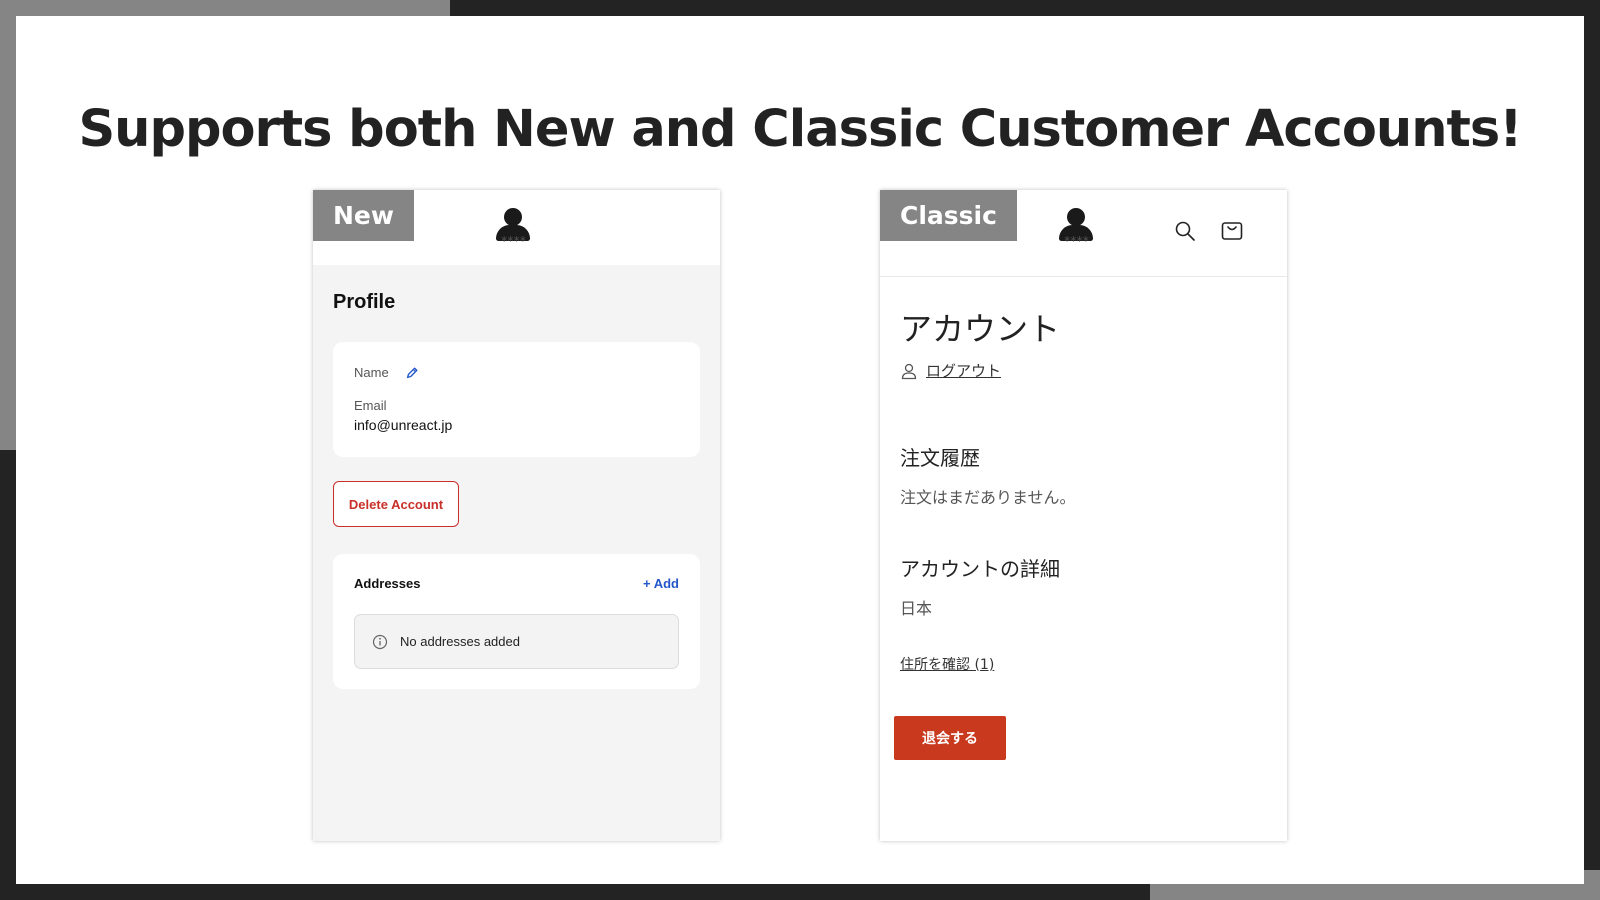  What do you see at coordinates (516, 399) in the screenshot?
I see `profile-card: Name Email info@unreact.jp` at bounding box center [516, 399].